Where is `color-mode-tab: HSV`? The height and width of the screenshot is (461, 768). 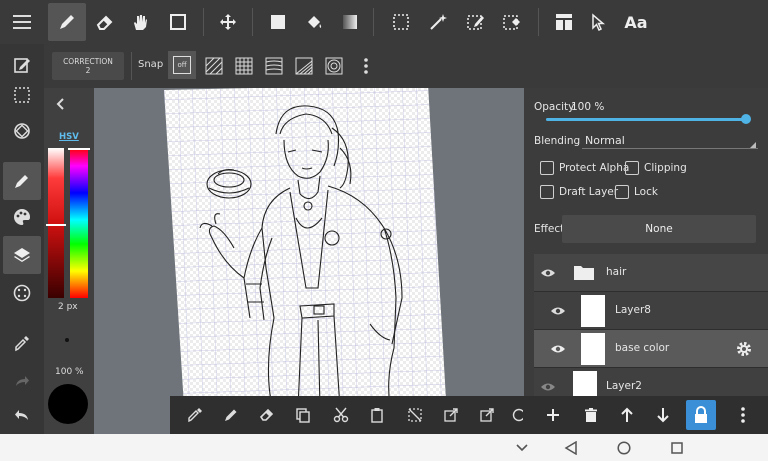
color-mode-tab: HSV is located at coordinates (69, 137).